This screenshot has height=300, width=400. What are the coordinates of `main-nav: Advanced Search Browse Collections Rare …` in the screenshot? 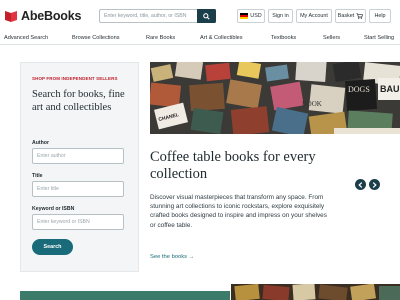 It's located at (200, 38).